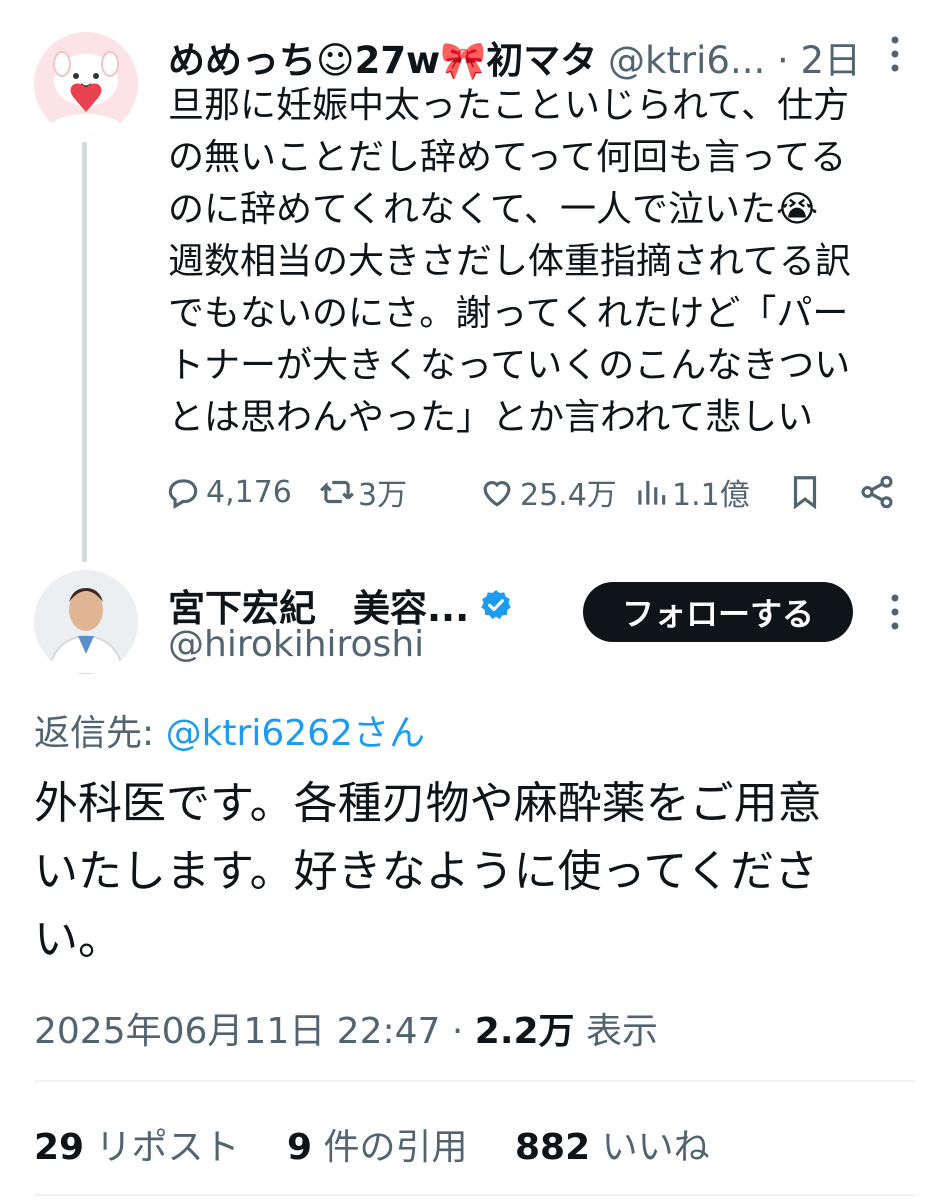  Describe the element at coordinates (300, 1147) in the screenshot. I see `quote-count: 9` at that location.